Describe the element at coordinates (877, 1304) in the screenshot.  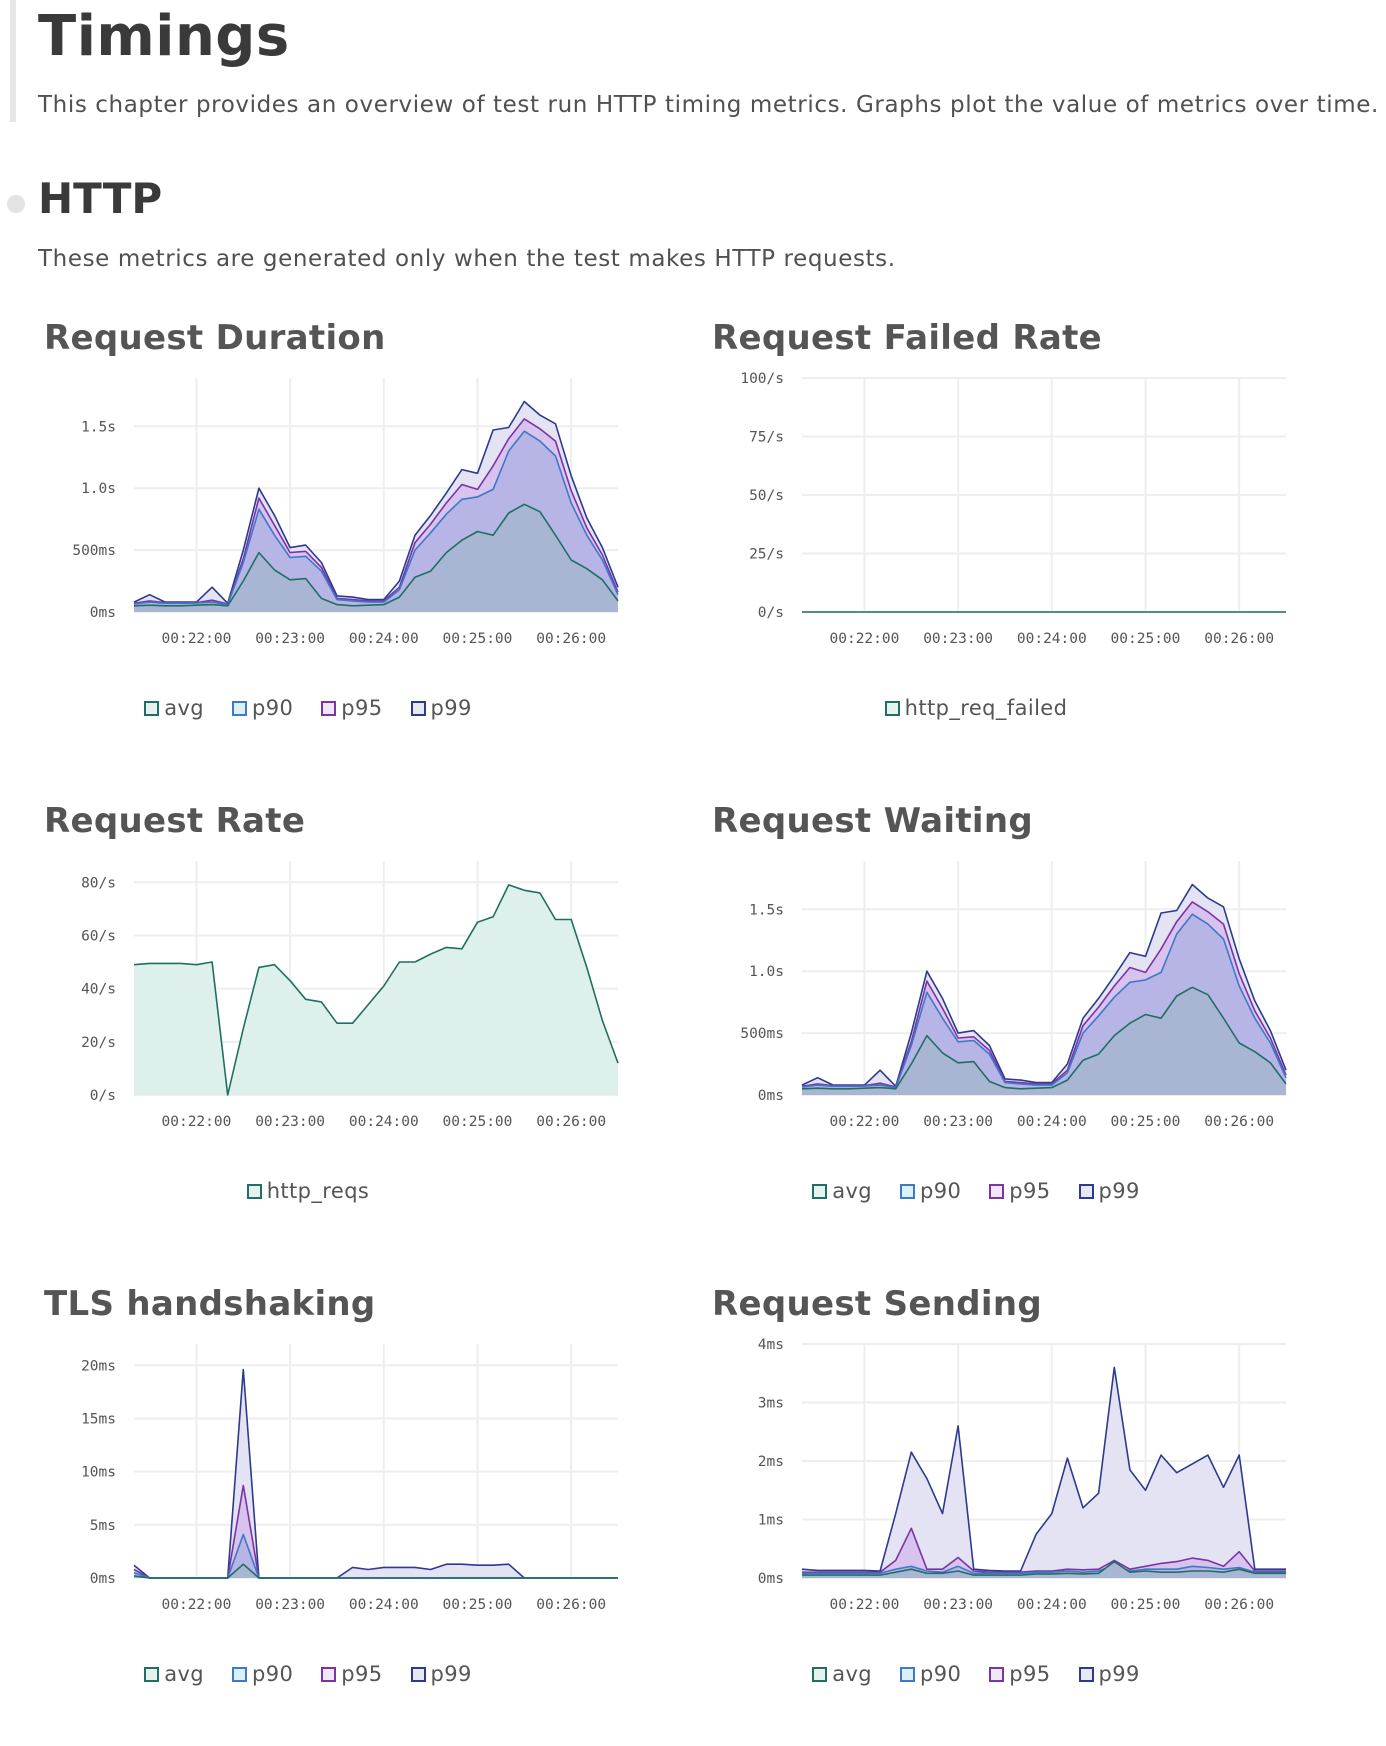
I see `chart-title: Request Sending` at that location.